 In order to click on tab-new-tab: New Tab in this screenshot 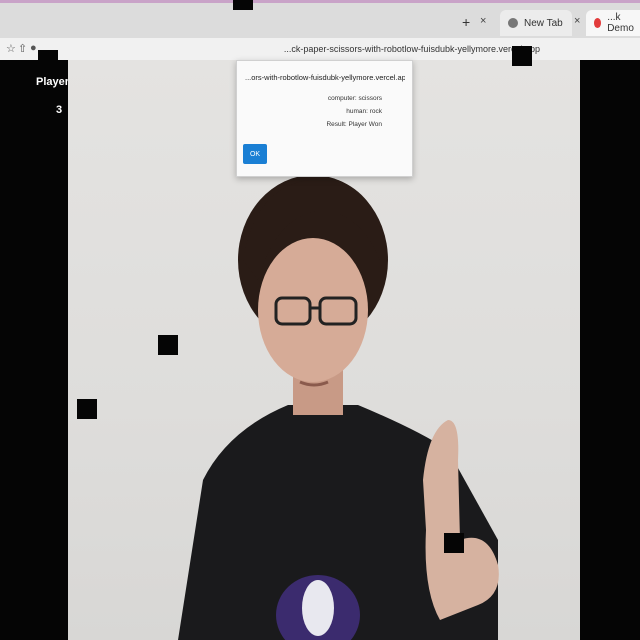, I will do `click(536, 23)`.